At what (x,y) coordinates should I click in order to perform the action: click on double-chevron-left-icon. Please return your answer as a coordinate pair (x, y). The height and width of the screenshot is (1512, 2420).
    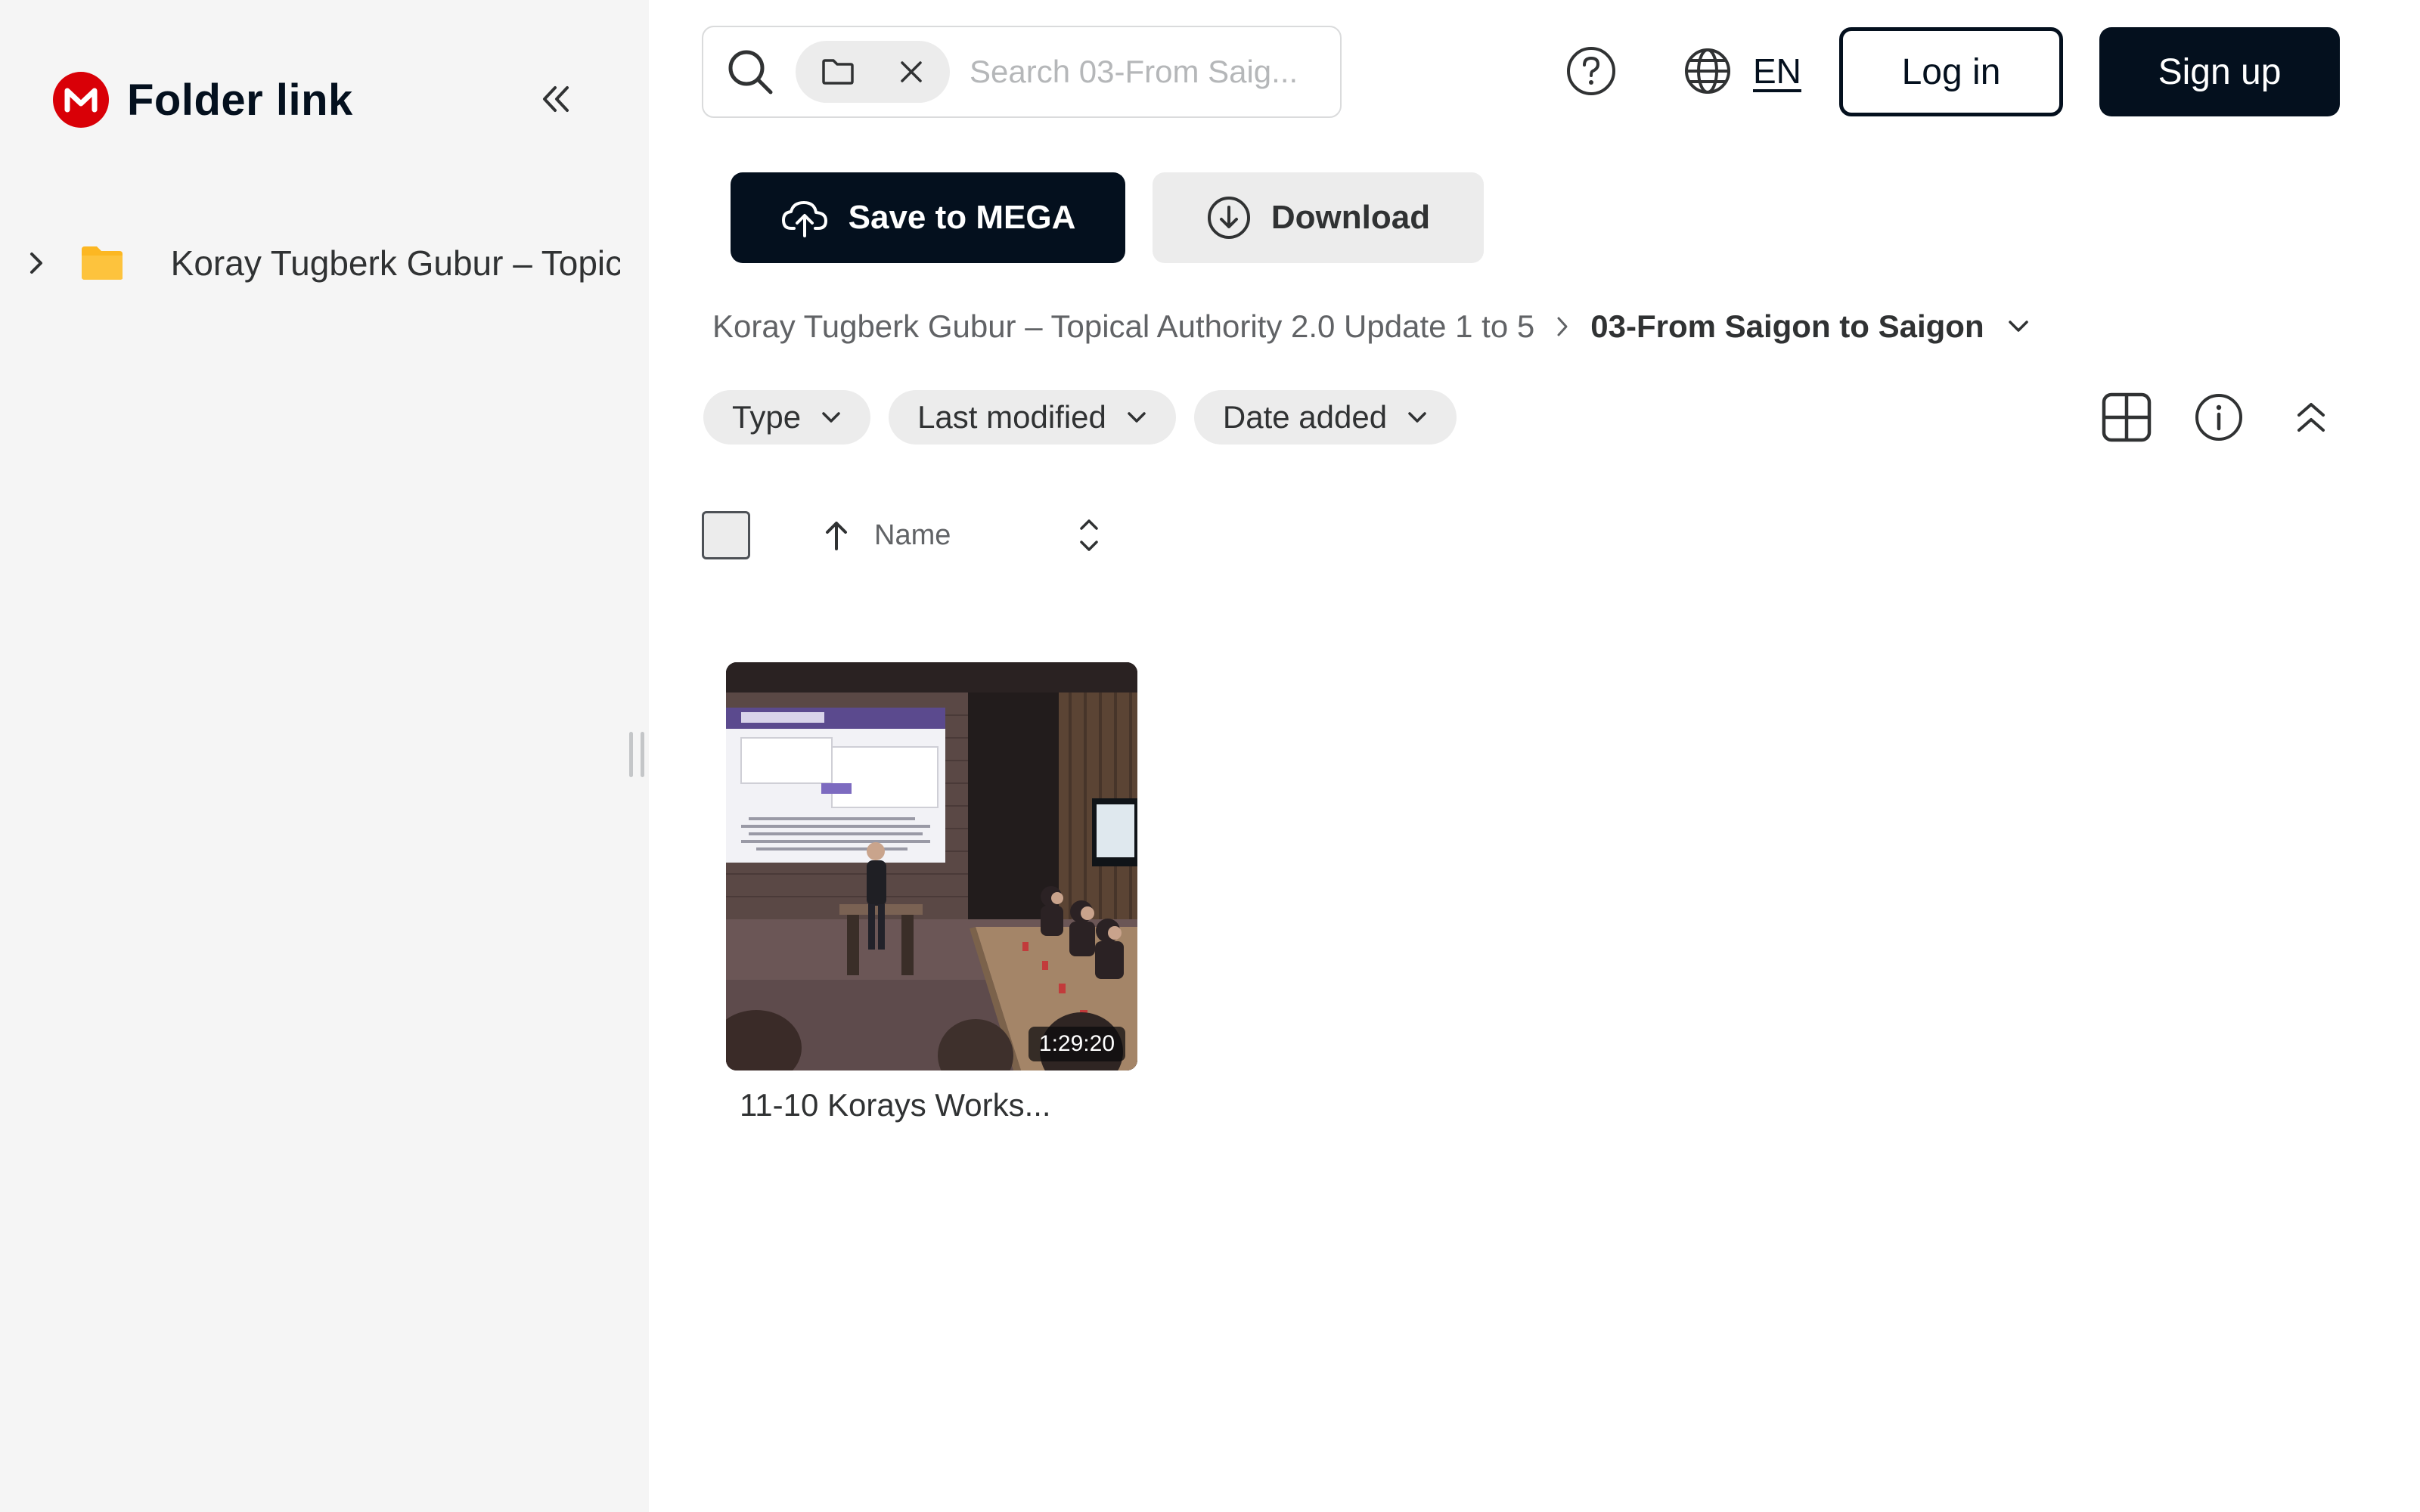
    Looking at the image, I should click on (556, 99).